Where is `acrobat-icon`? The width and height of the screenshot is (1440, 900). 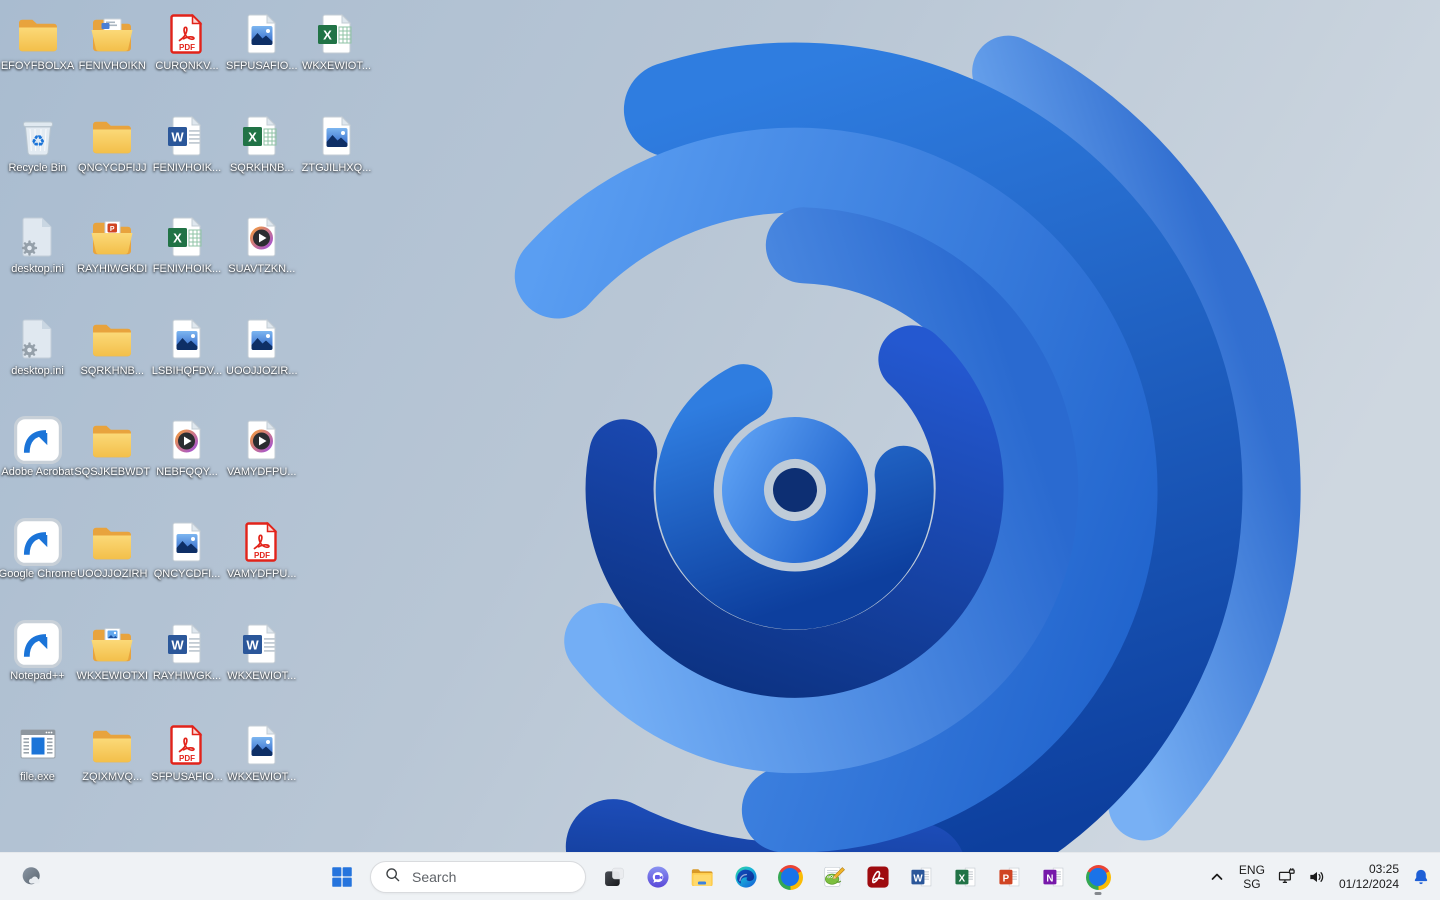
acrobat-icon is located at coordinates (878, 877).